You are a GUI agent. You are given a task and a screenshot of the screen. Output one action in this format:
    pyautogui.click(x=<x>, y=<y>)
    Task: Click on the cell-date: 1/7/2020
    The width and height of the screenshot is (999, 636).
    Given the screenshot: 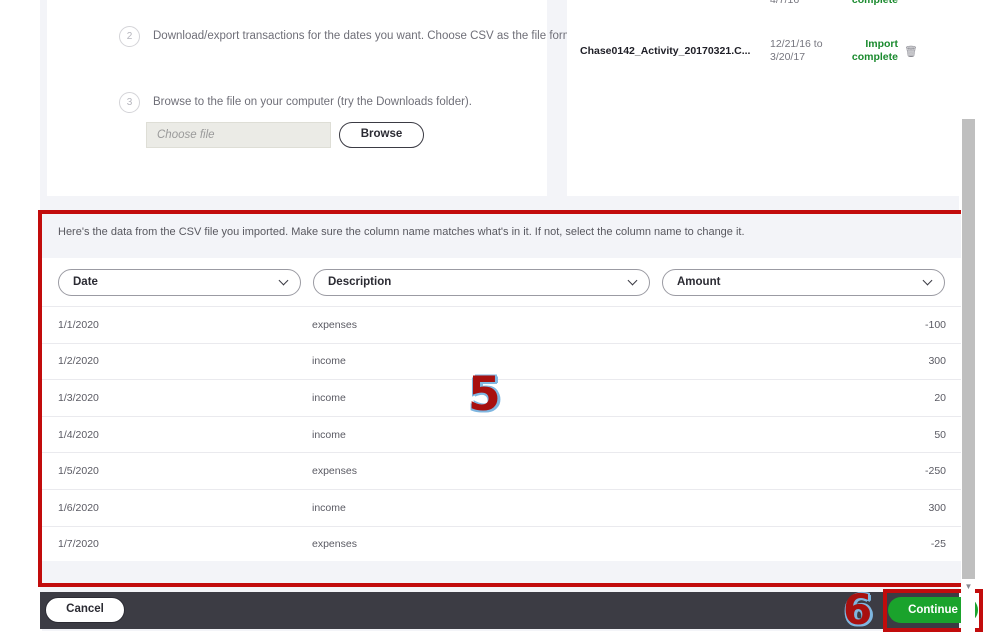 What is the action you would take?
    pyautogui.click(x=78, y=544)
    